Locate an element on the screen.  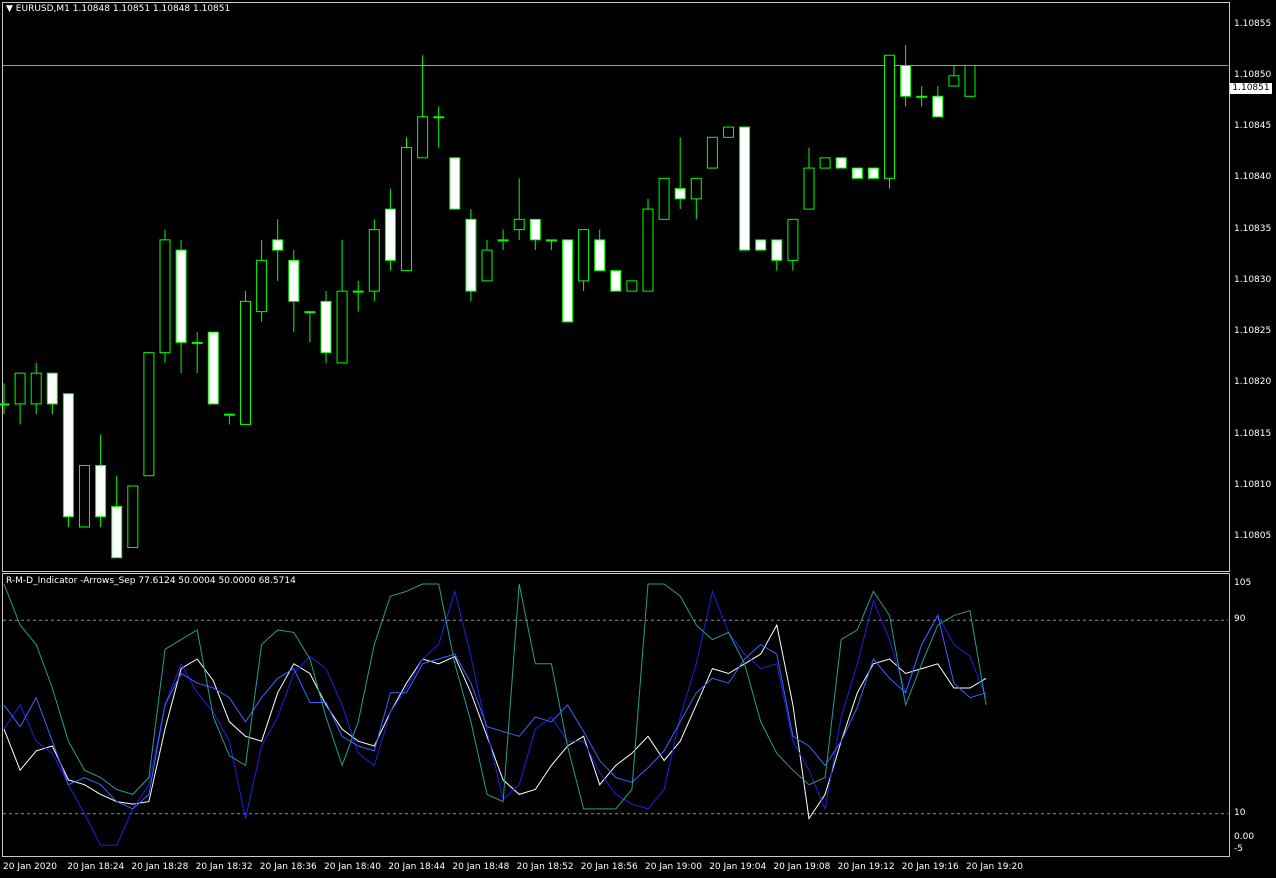
time-axis-label: 20 Jan 18:32 is located at coordinates (224, 867).